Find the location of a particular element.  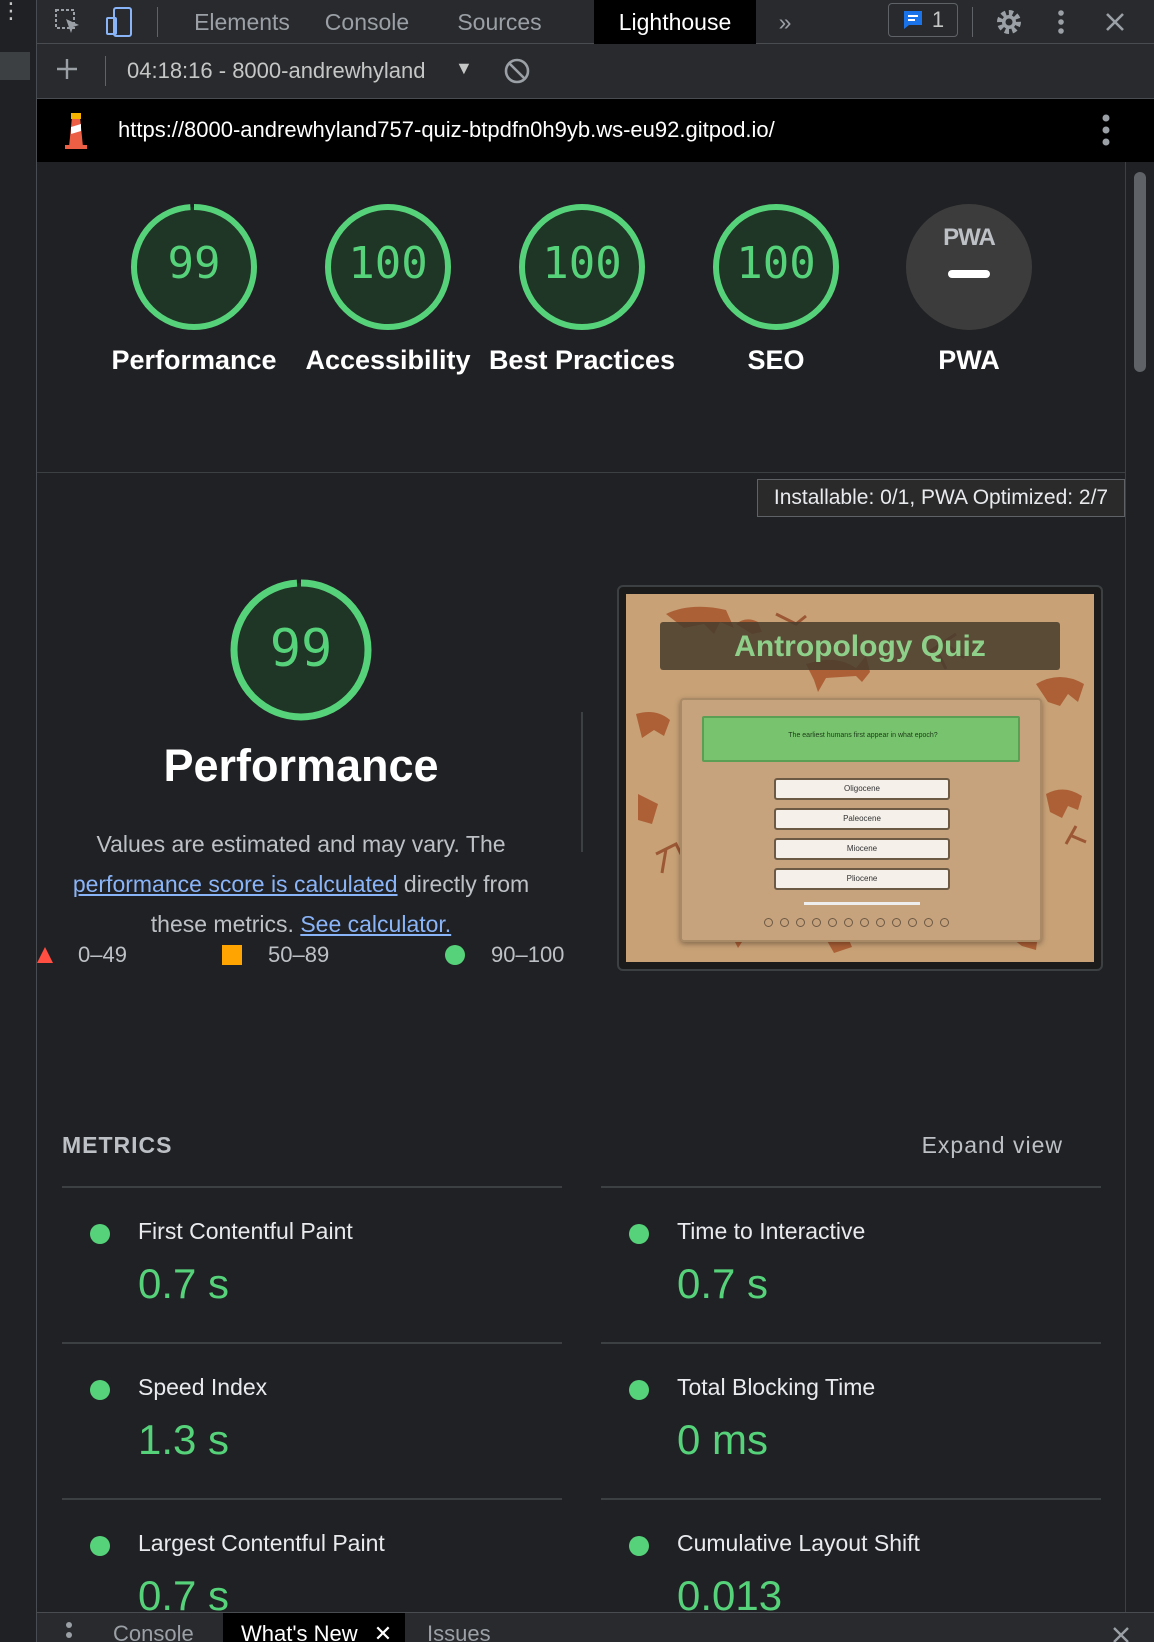

gauge-pwa: PWA is located at coordinates (969, 267).